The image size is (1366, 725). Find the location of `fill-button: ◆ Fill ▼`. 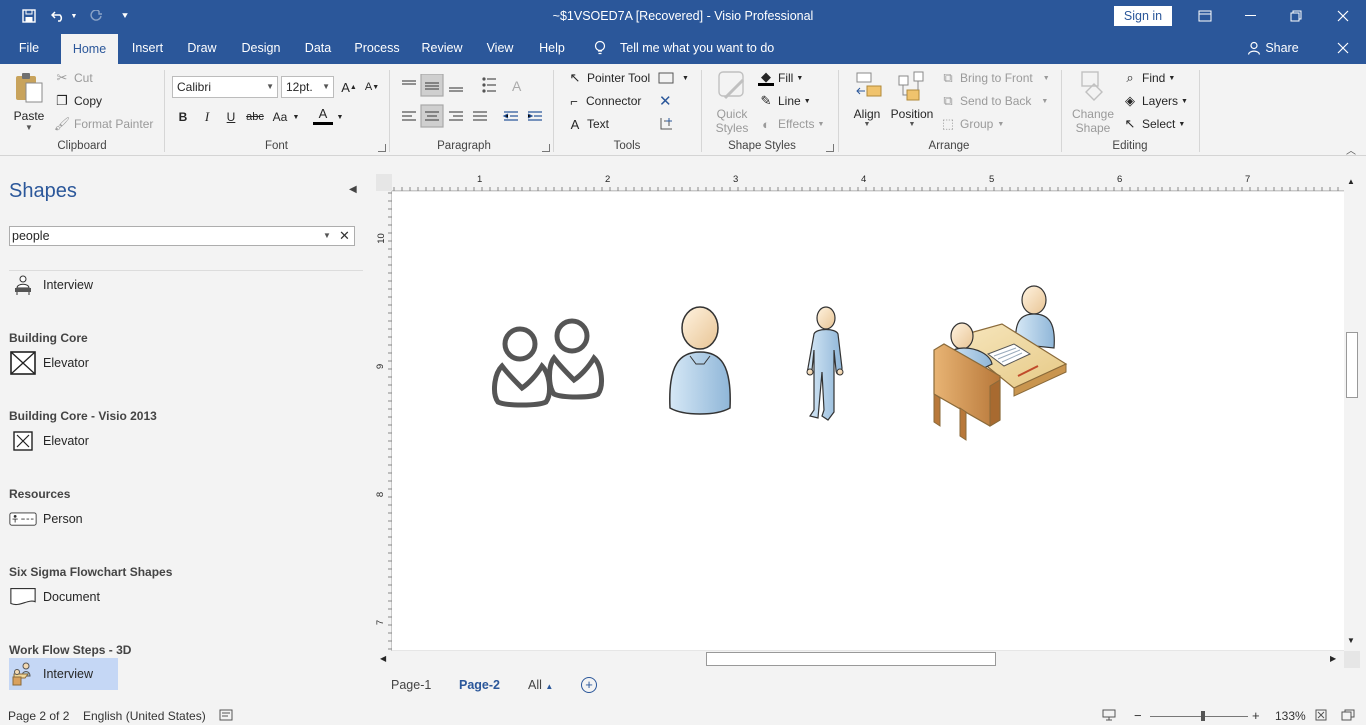

fill-button: ◆ Fill ▼ is located at coordinates (780, 78).